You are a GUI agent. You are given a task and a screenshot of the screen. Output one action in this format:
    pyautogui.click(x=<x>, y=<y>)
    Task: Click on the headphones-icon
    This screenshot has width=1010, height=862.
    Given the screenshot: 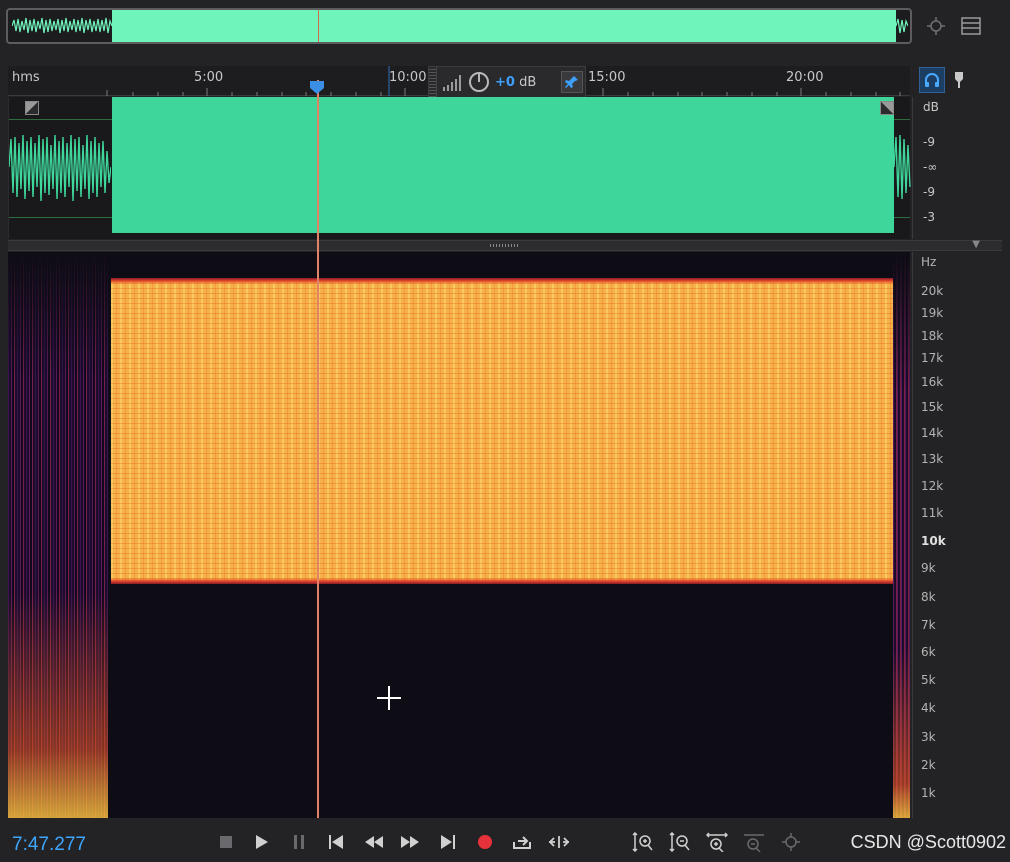 What is the action you would take?
    pyautogui.click(x=932, y=80)
    